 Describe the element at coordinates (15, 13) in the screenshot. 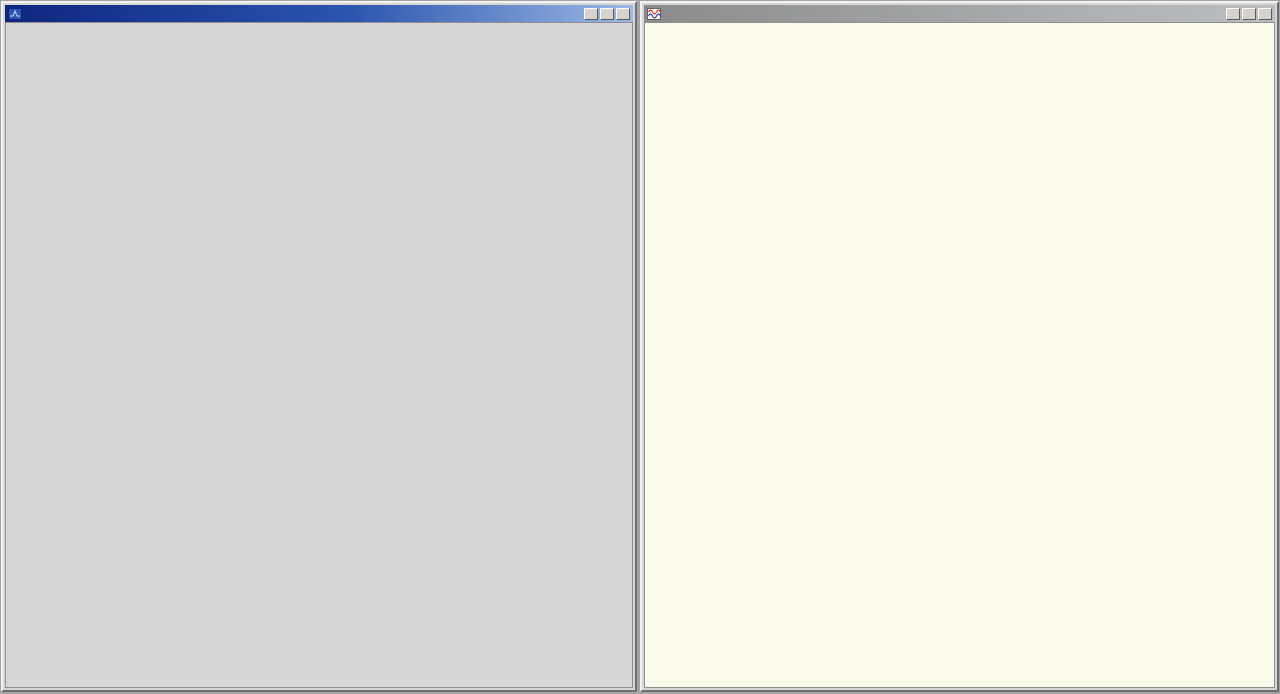

I see `schematic-window-icon` at that location.